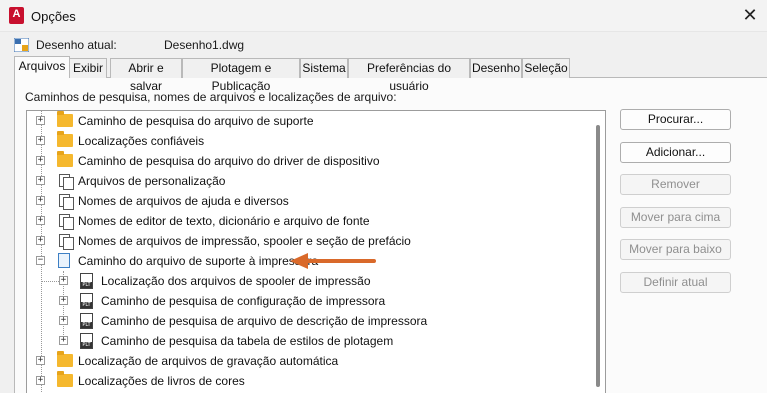  Describe the element at coordinates (50, 281) in the screenshot. I see `tree-guide-line` at that location.